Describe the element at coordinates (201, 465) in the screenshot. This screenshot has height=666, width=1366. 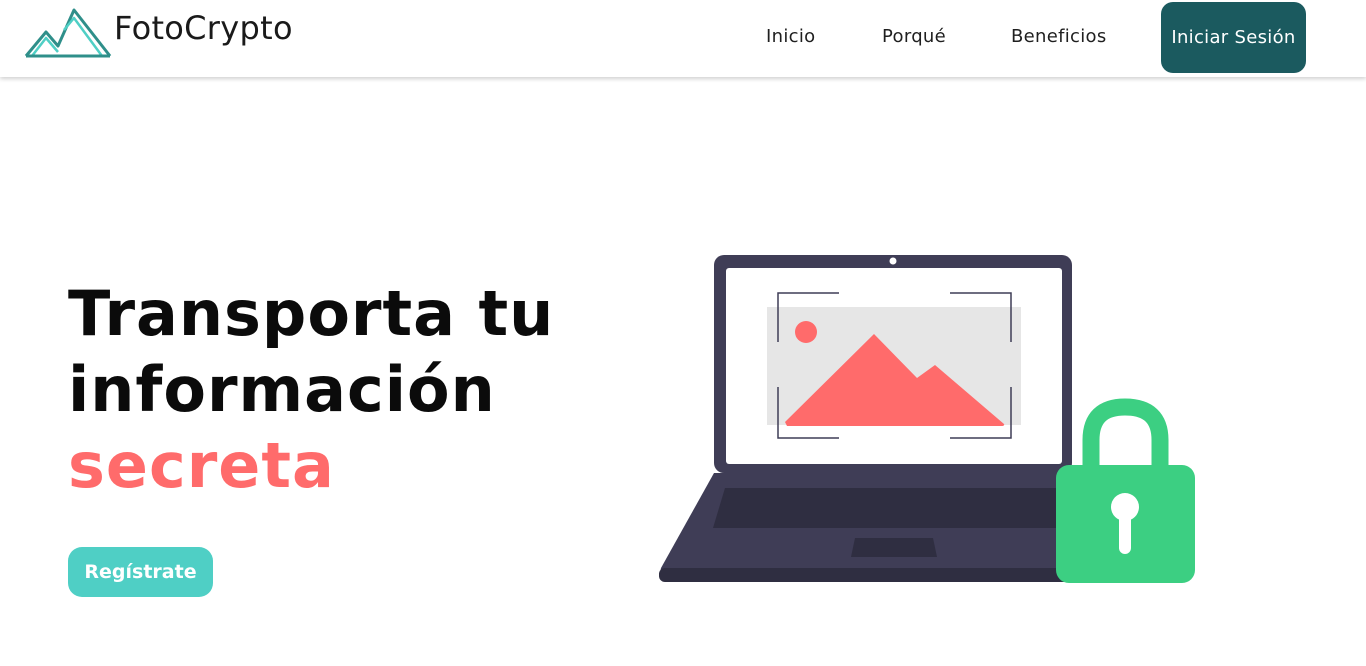
I see `hero-title-accent: secreta` at that location.